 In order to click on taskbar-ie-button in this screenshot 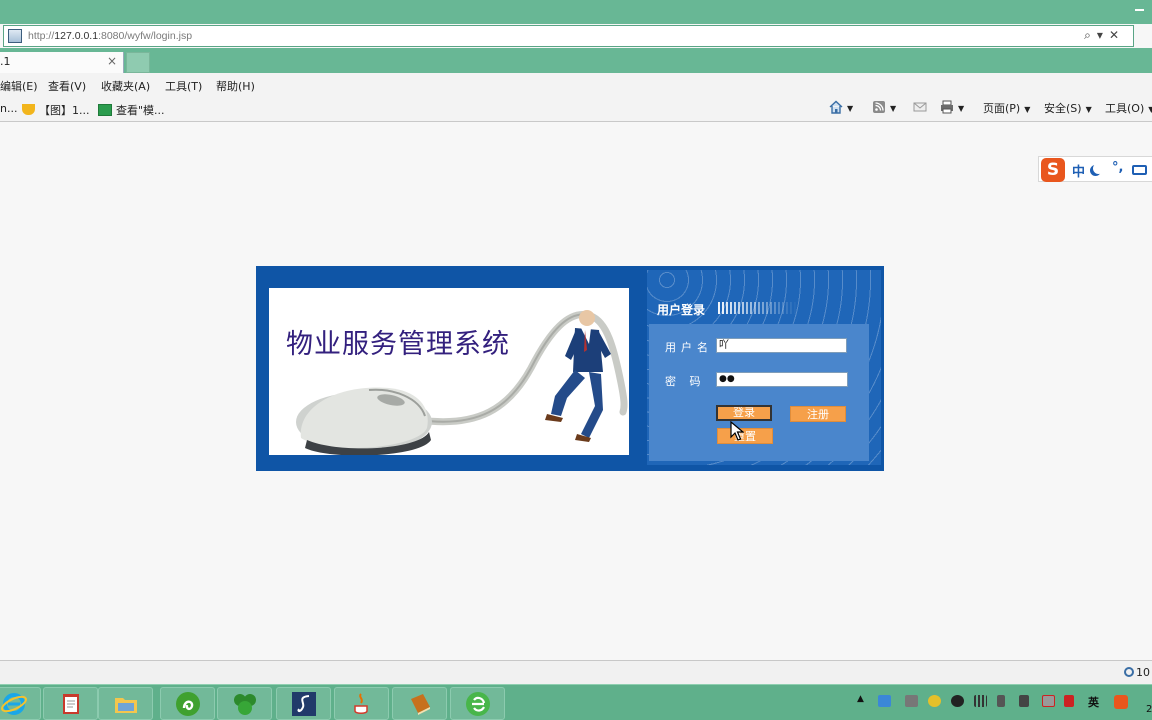, I will do `click(20, 703)`.